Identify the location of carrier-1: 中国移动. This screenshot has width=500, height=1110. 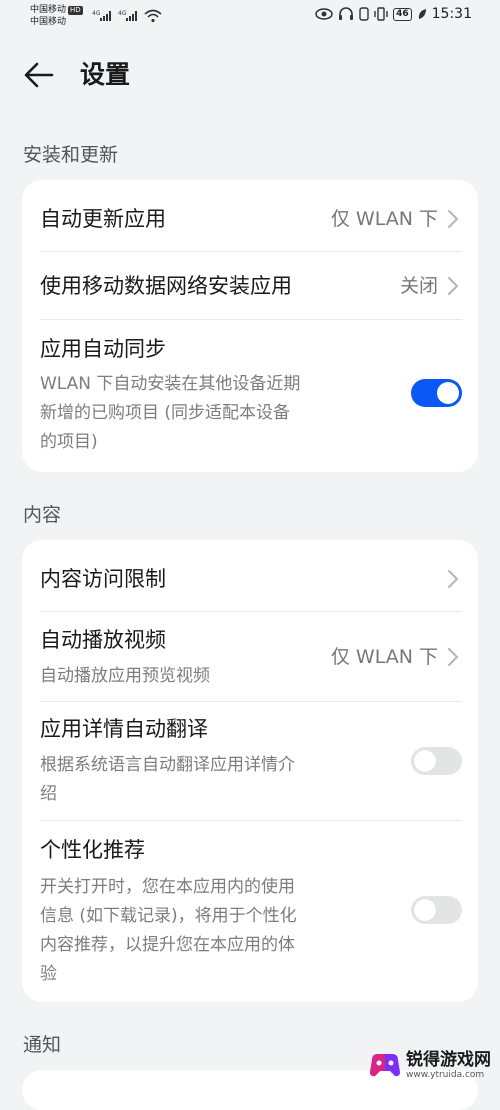
(48, 10).